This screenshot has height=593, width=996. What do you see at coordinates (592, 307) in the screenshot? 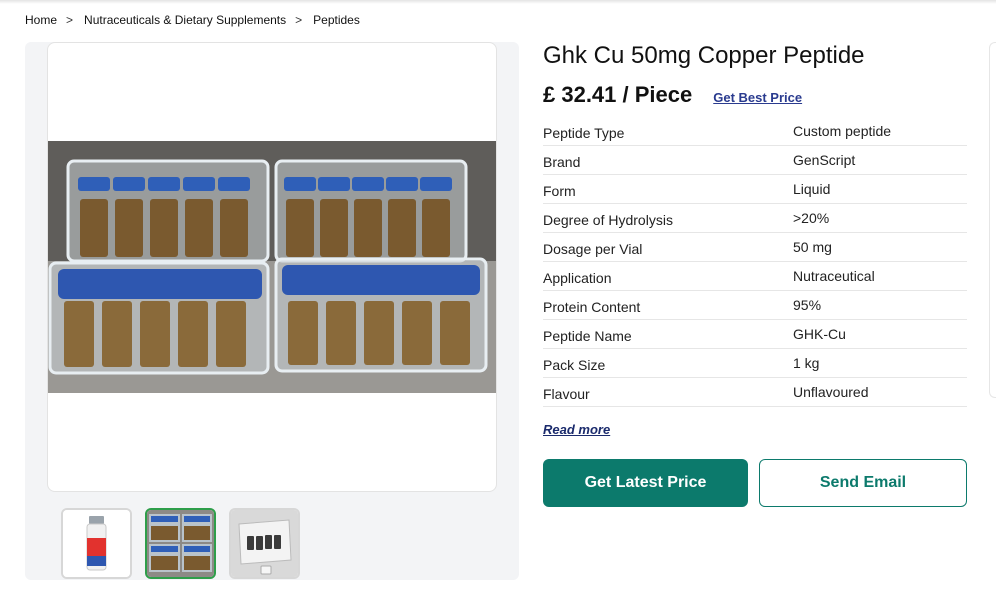
I see `spec-label: Protein Content` at bounding box center [592, 307].